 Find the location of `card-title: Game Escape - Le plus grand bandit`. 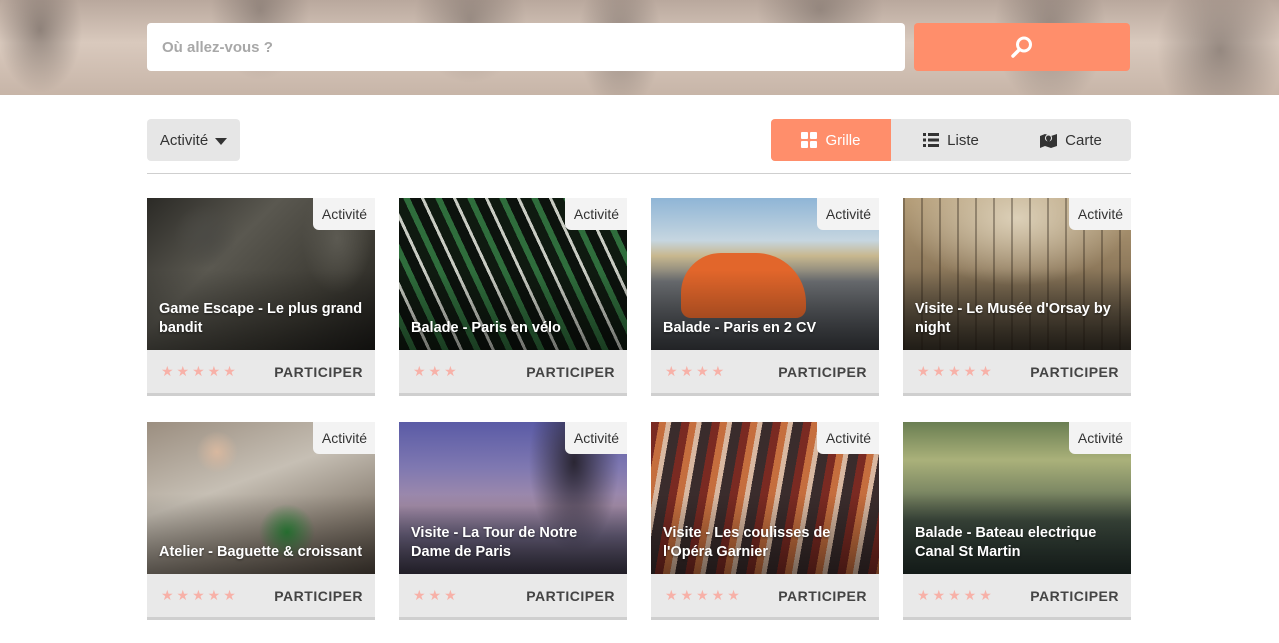

card-title: Game Escape - Le plus grand bandit is located at coordinates (261, 318).